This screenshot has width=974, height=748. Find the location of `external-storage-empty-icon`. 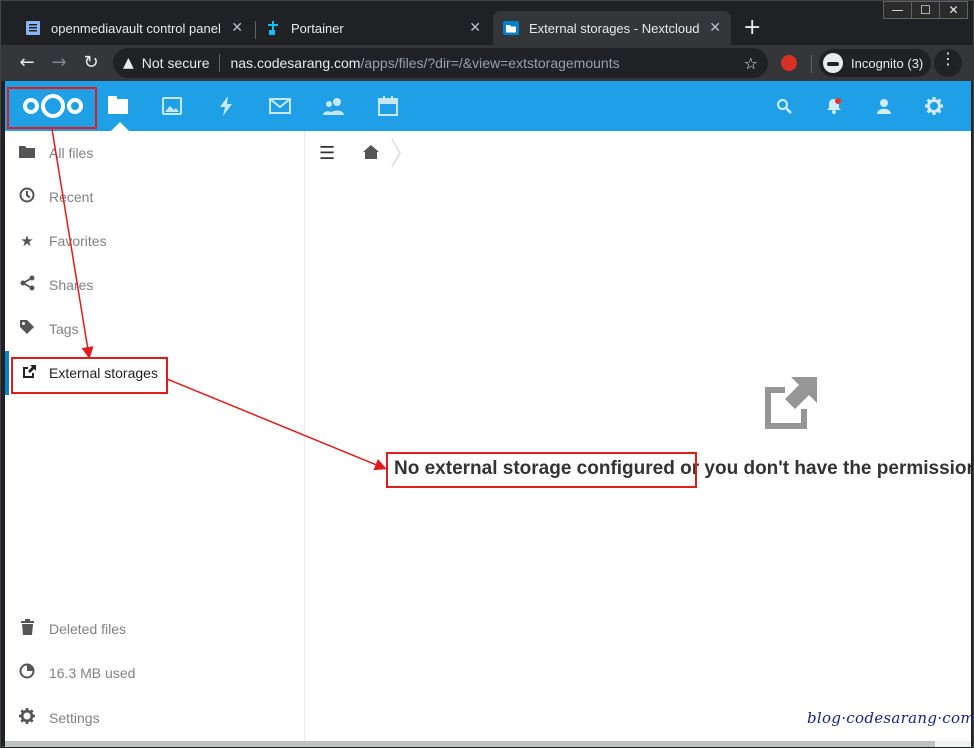

external-storage-empty-icon is located at coordinates (791, 403).